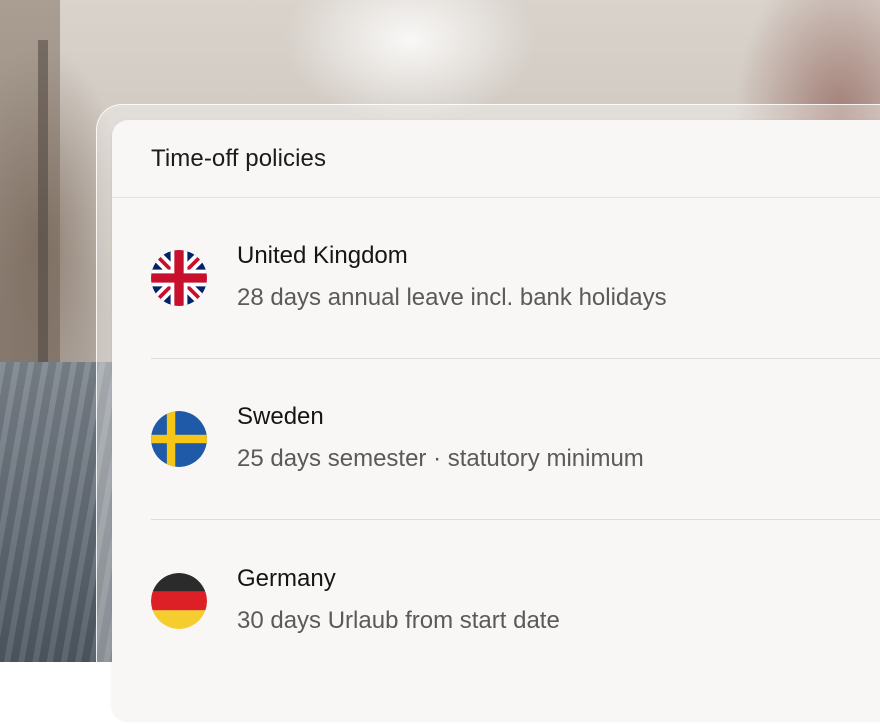 The height and width of the screenshot is (724, 880). I want to click on policy-description: 28 days annual leave incl. bank holidays, so click(452, 297).